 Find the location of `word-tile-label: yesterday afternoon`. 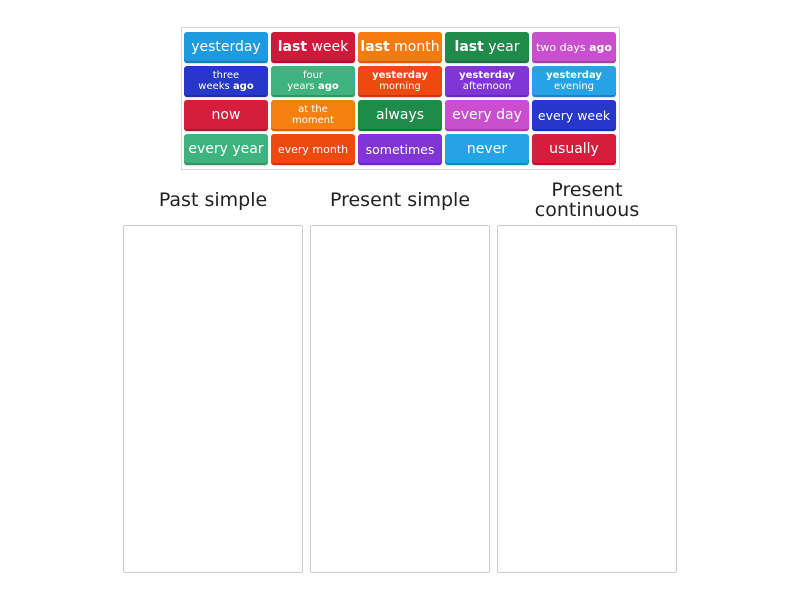

word-tile-label: yesterday afternoon is located at coordinates (487, 81).